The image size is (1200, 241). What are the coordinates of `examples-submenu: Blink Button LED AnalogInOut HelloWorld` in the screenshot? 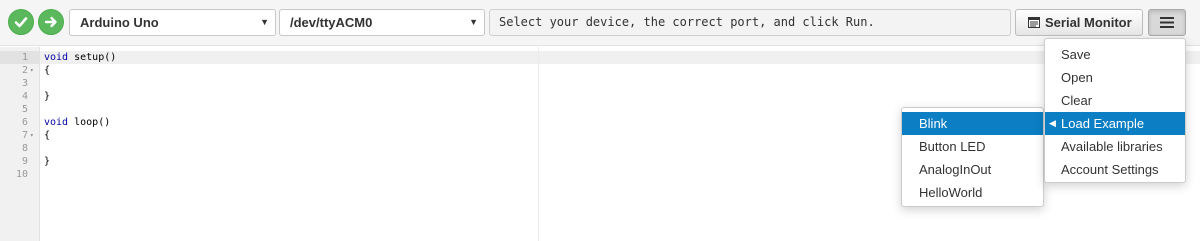 It's located at (972, 157).